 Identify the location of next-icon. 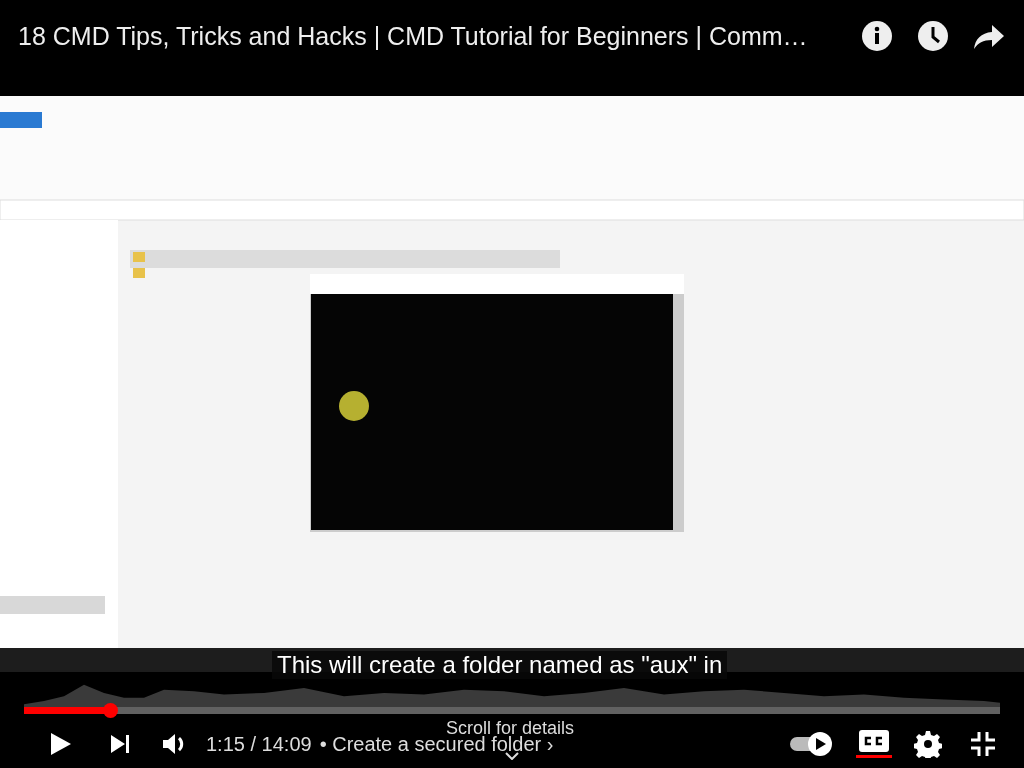
(120, 744).